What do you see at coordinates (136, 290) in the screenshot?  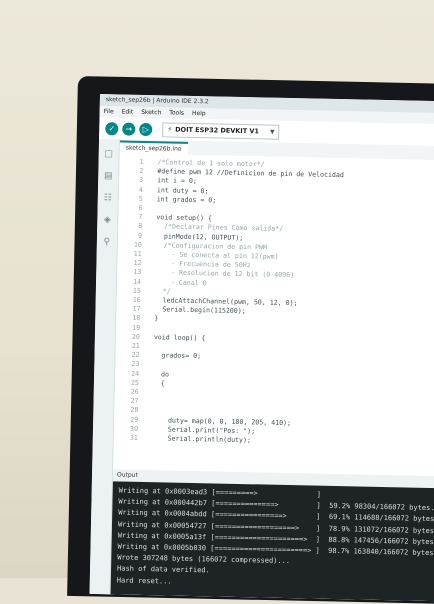 I see `line-number: 15` at bounding box center [136, 290].